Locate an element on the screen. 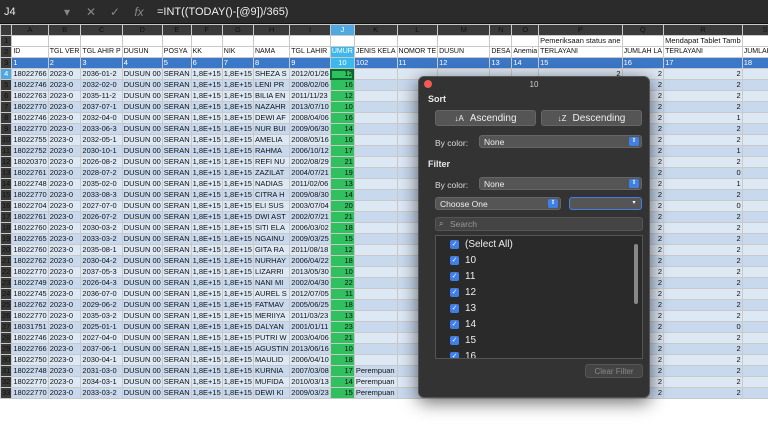  cell: 2029-06-2 is located at coordinates (101, 305).